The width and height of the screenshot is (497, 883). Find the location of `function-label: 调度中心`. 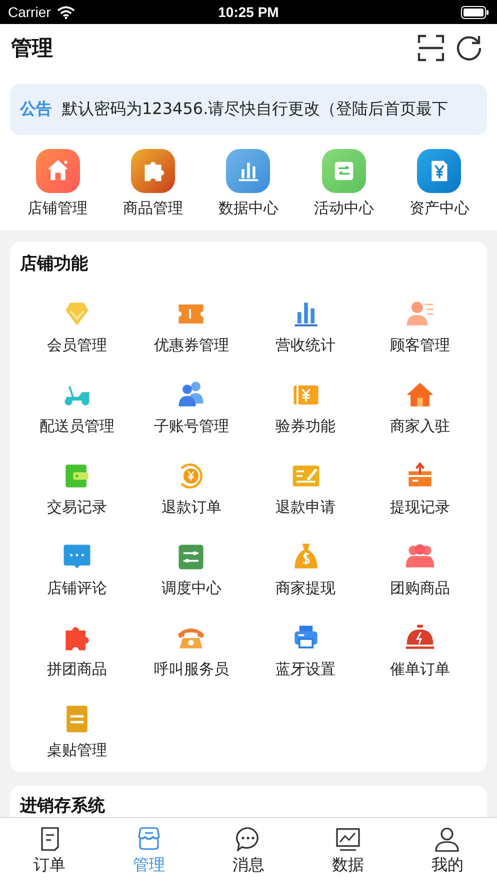

function-label: 调度中心 is located at coordinates (191, 588).